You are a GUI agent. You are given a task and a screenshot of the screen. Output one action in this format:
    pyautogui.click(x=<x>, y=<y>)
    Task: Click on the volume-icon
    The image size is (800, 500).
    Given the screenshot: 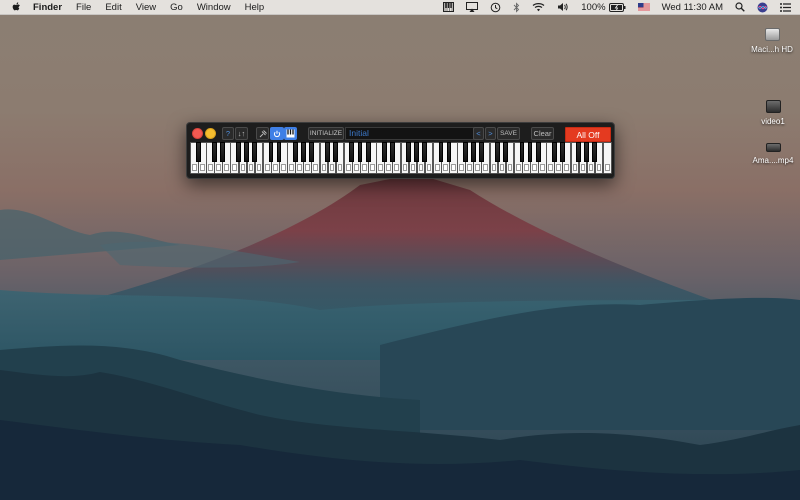 What is the action you would take?
    pyautogui.click(x=563, y=7)
    